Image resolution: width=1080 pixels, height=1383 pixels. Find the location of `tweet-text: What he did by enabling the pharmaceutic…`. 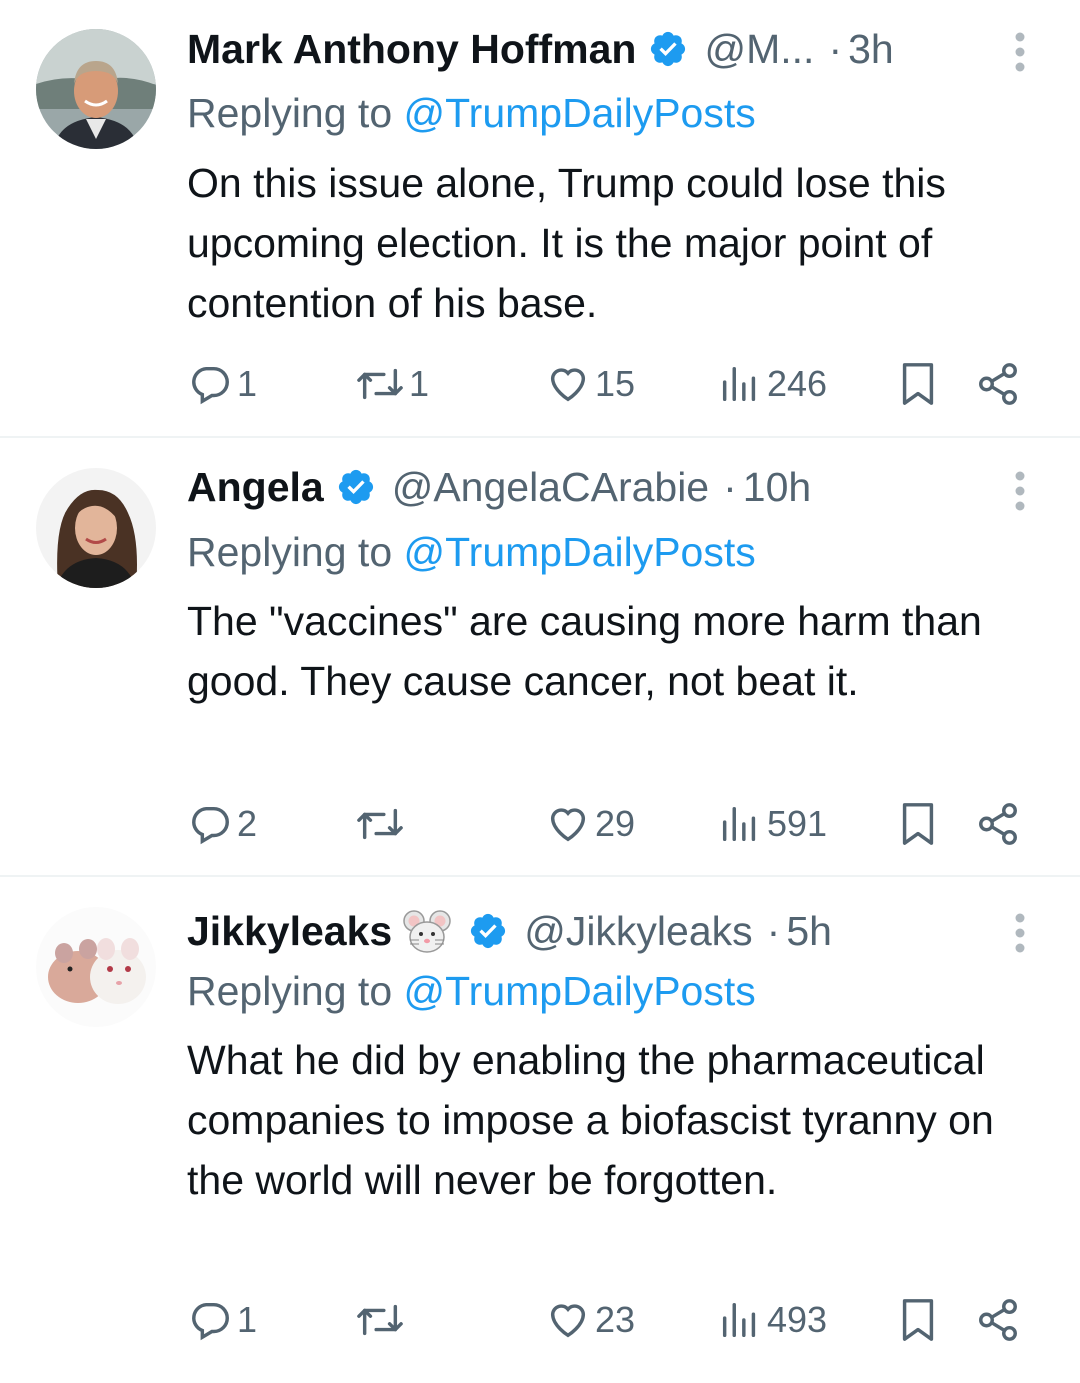

tweet-text: What he did by enabling the pharmaceutic… is located at coordinates (590, 1120).